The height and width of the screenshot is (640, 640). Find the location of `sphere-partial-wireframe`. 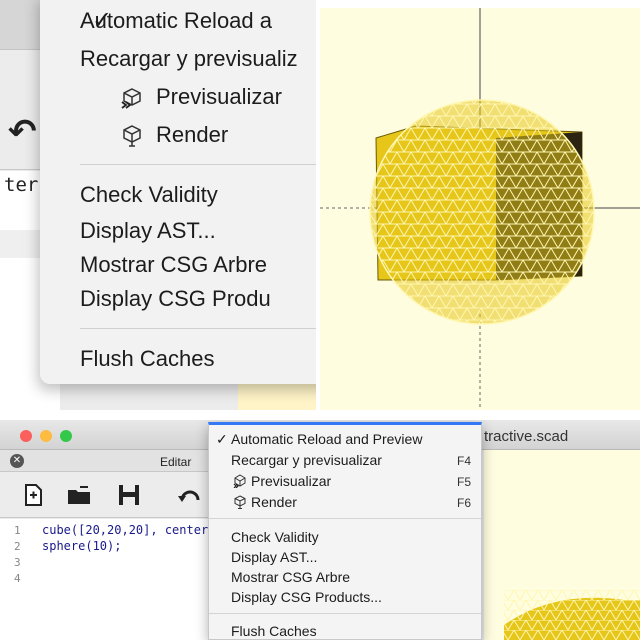

sphere-partial-wireframe is located at coordinates (572, 615).